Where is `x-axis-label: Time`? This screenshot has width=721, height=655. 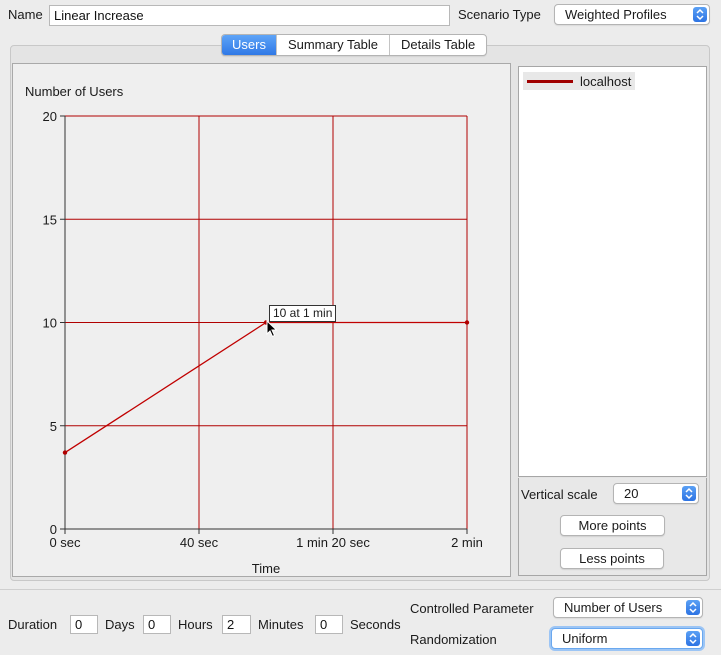 x-axis-label: Time is located at coordinates (266, 568).